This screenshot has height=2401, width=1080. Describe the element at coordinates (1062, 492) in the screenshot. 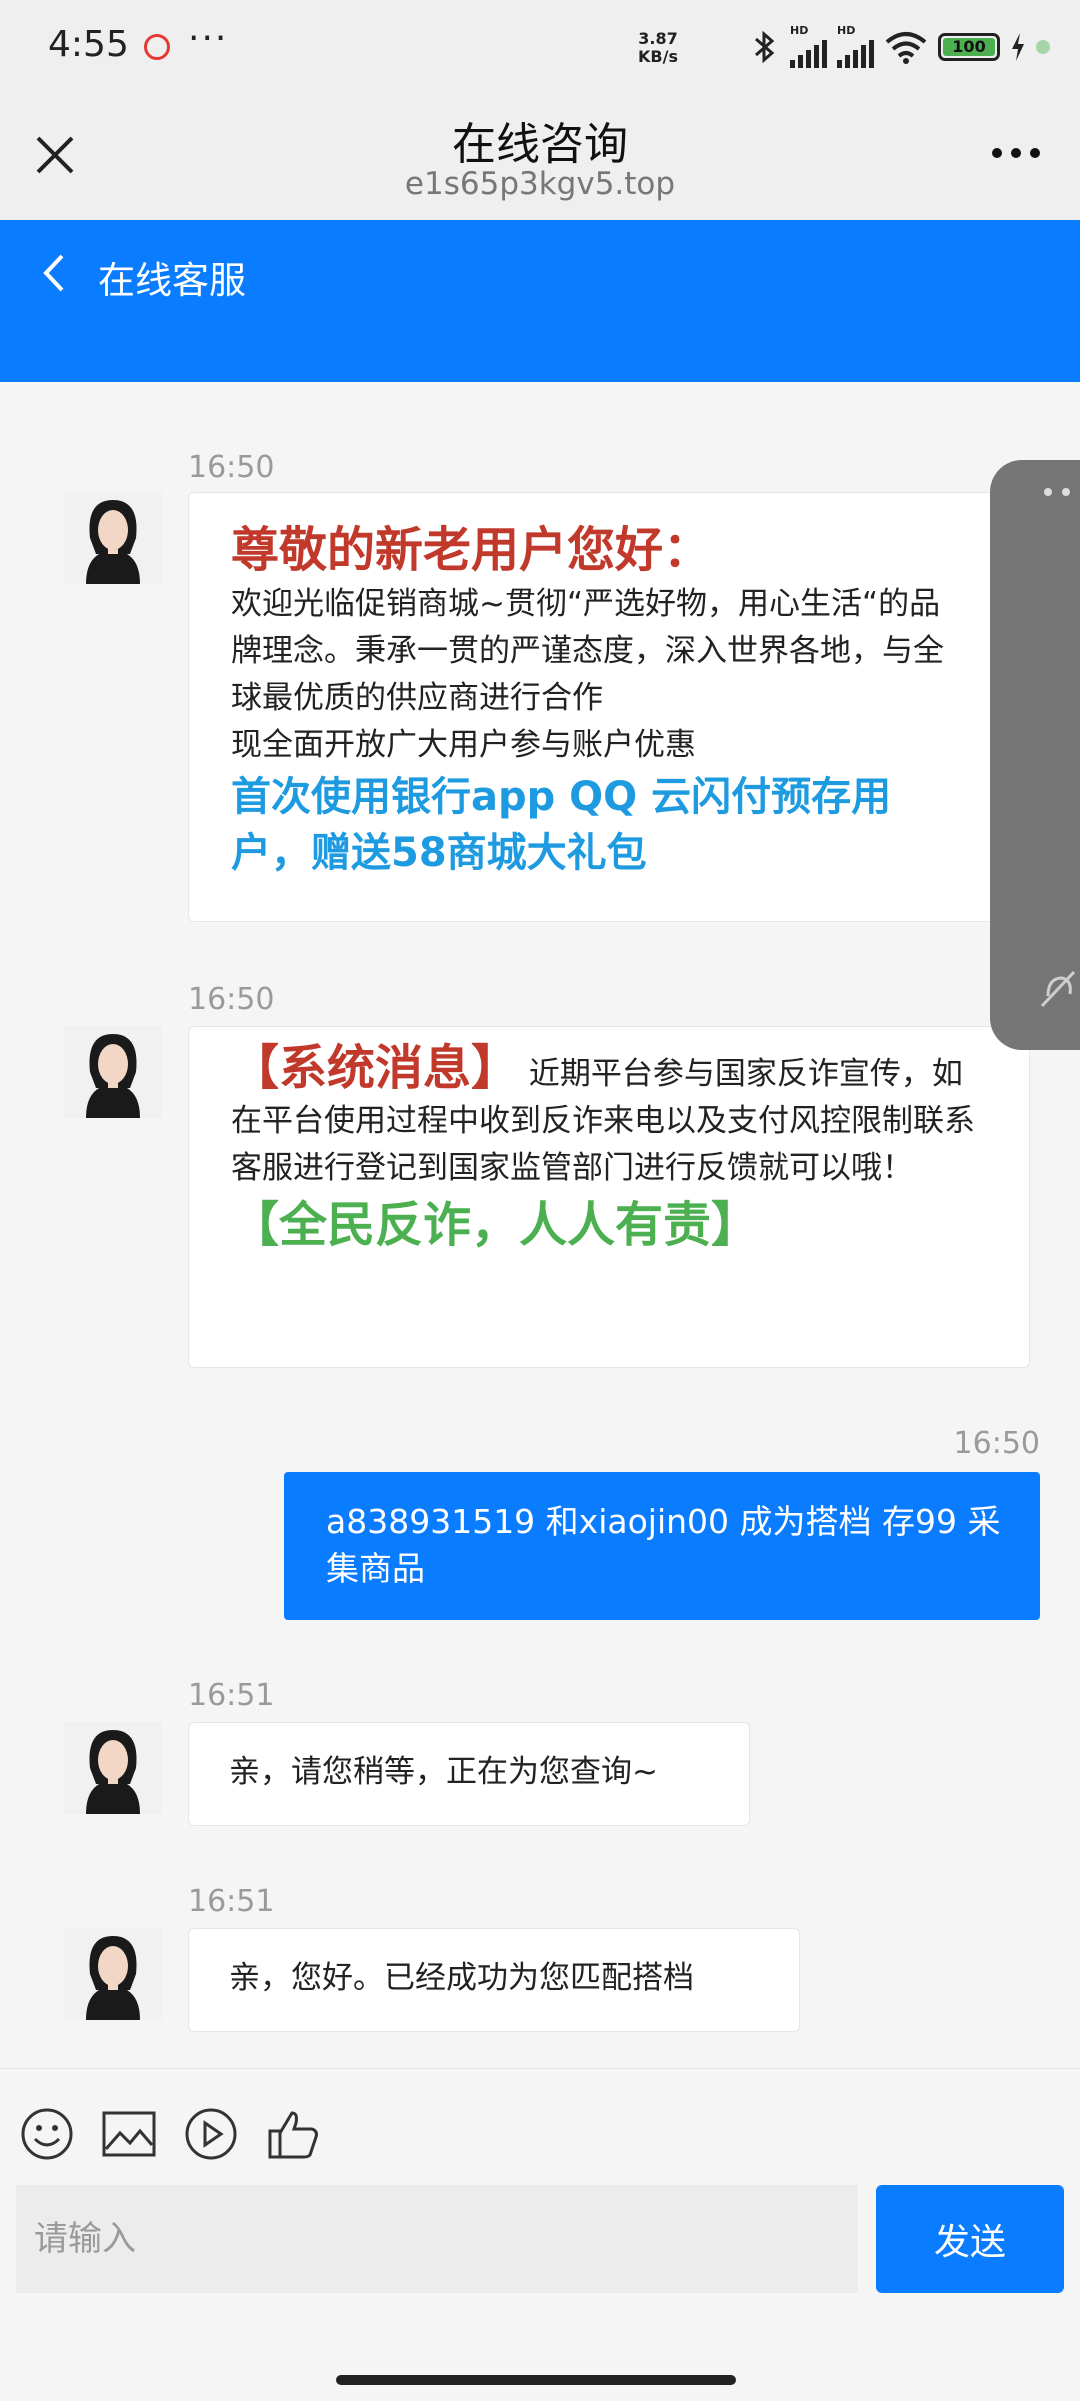

I see `side-panel-more-icon` at that location.